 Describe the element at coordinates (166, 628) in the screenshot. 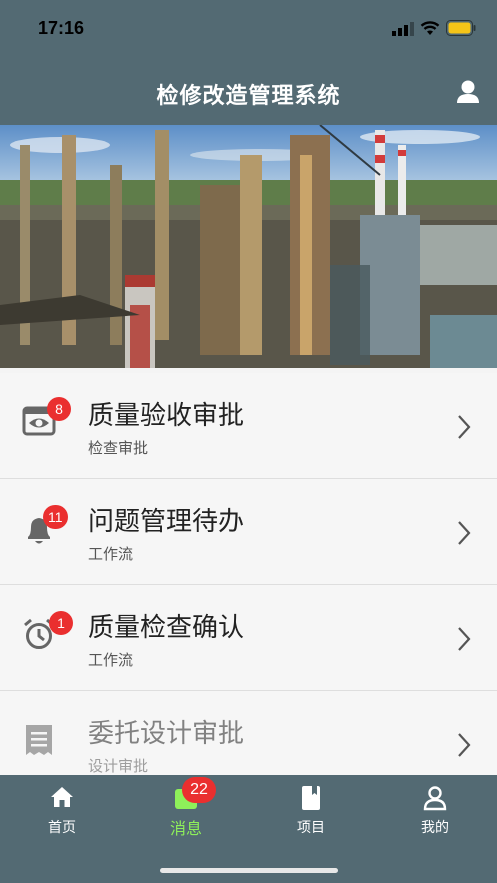

I see `list-item-title: 质量检查确认` at that location.